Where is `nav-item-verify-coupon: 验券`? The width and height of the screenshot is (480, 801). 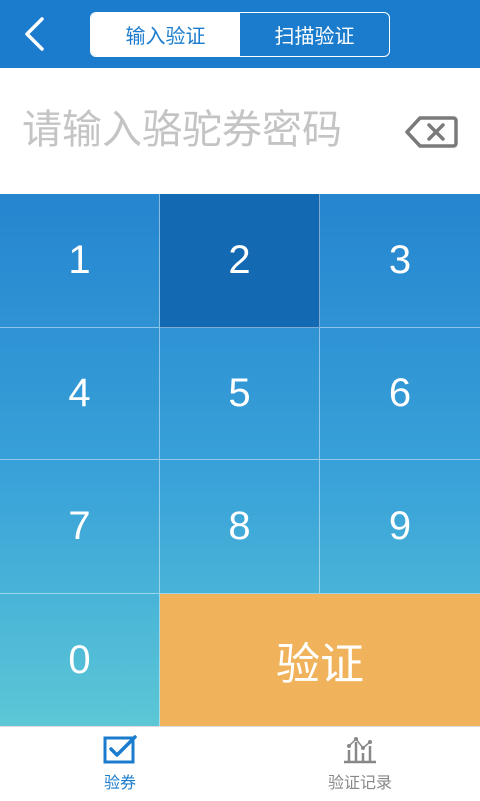 nav-item-verify-coupon: 验券 is located at coordinates (120, 764).